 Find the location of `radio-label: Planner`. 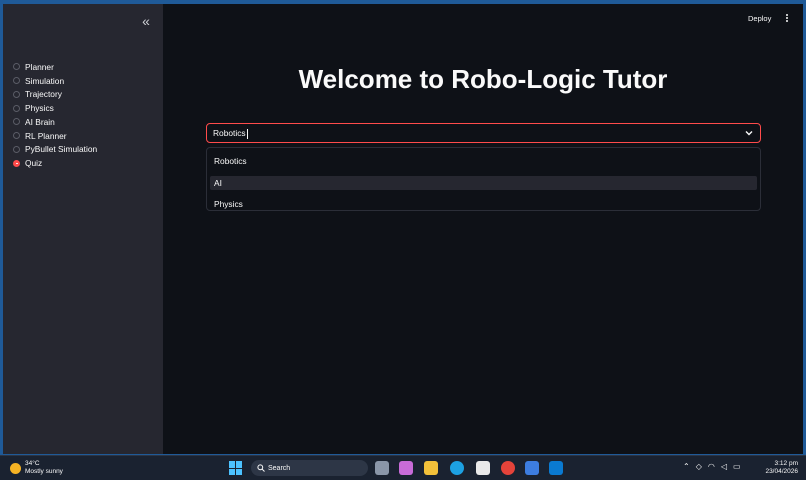

radio-label: Planner is located at coordinates (39, 66).